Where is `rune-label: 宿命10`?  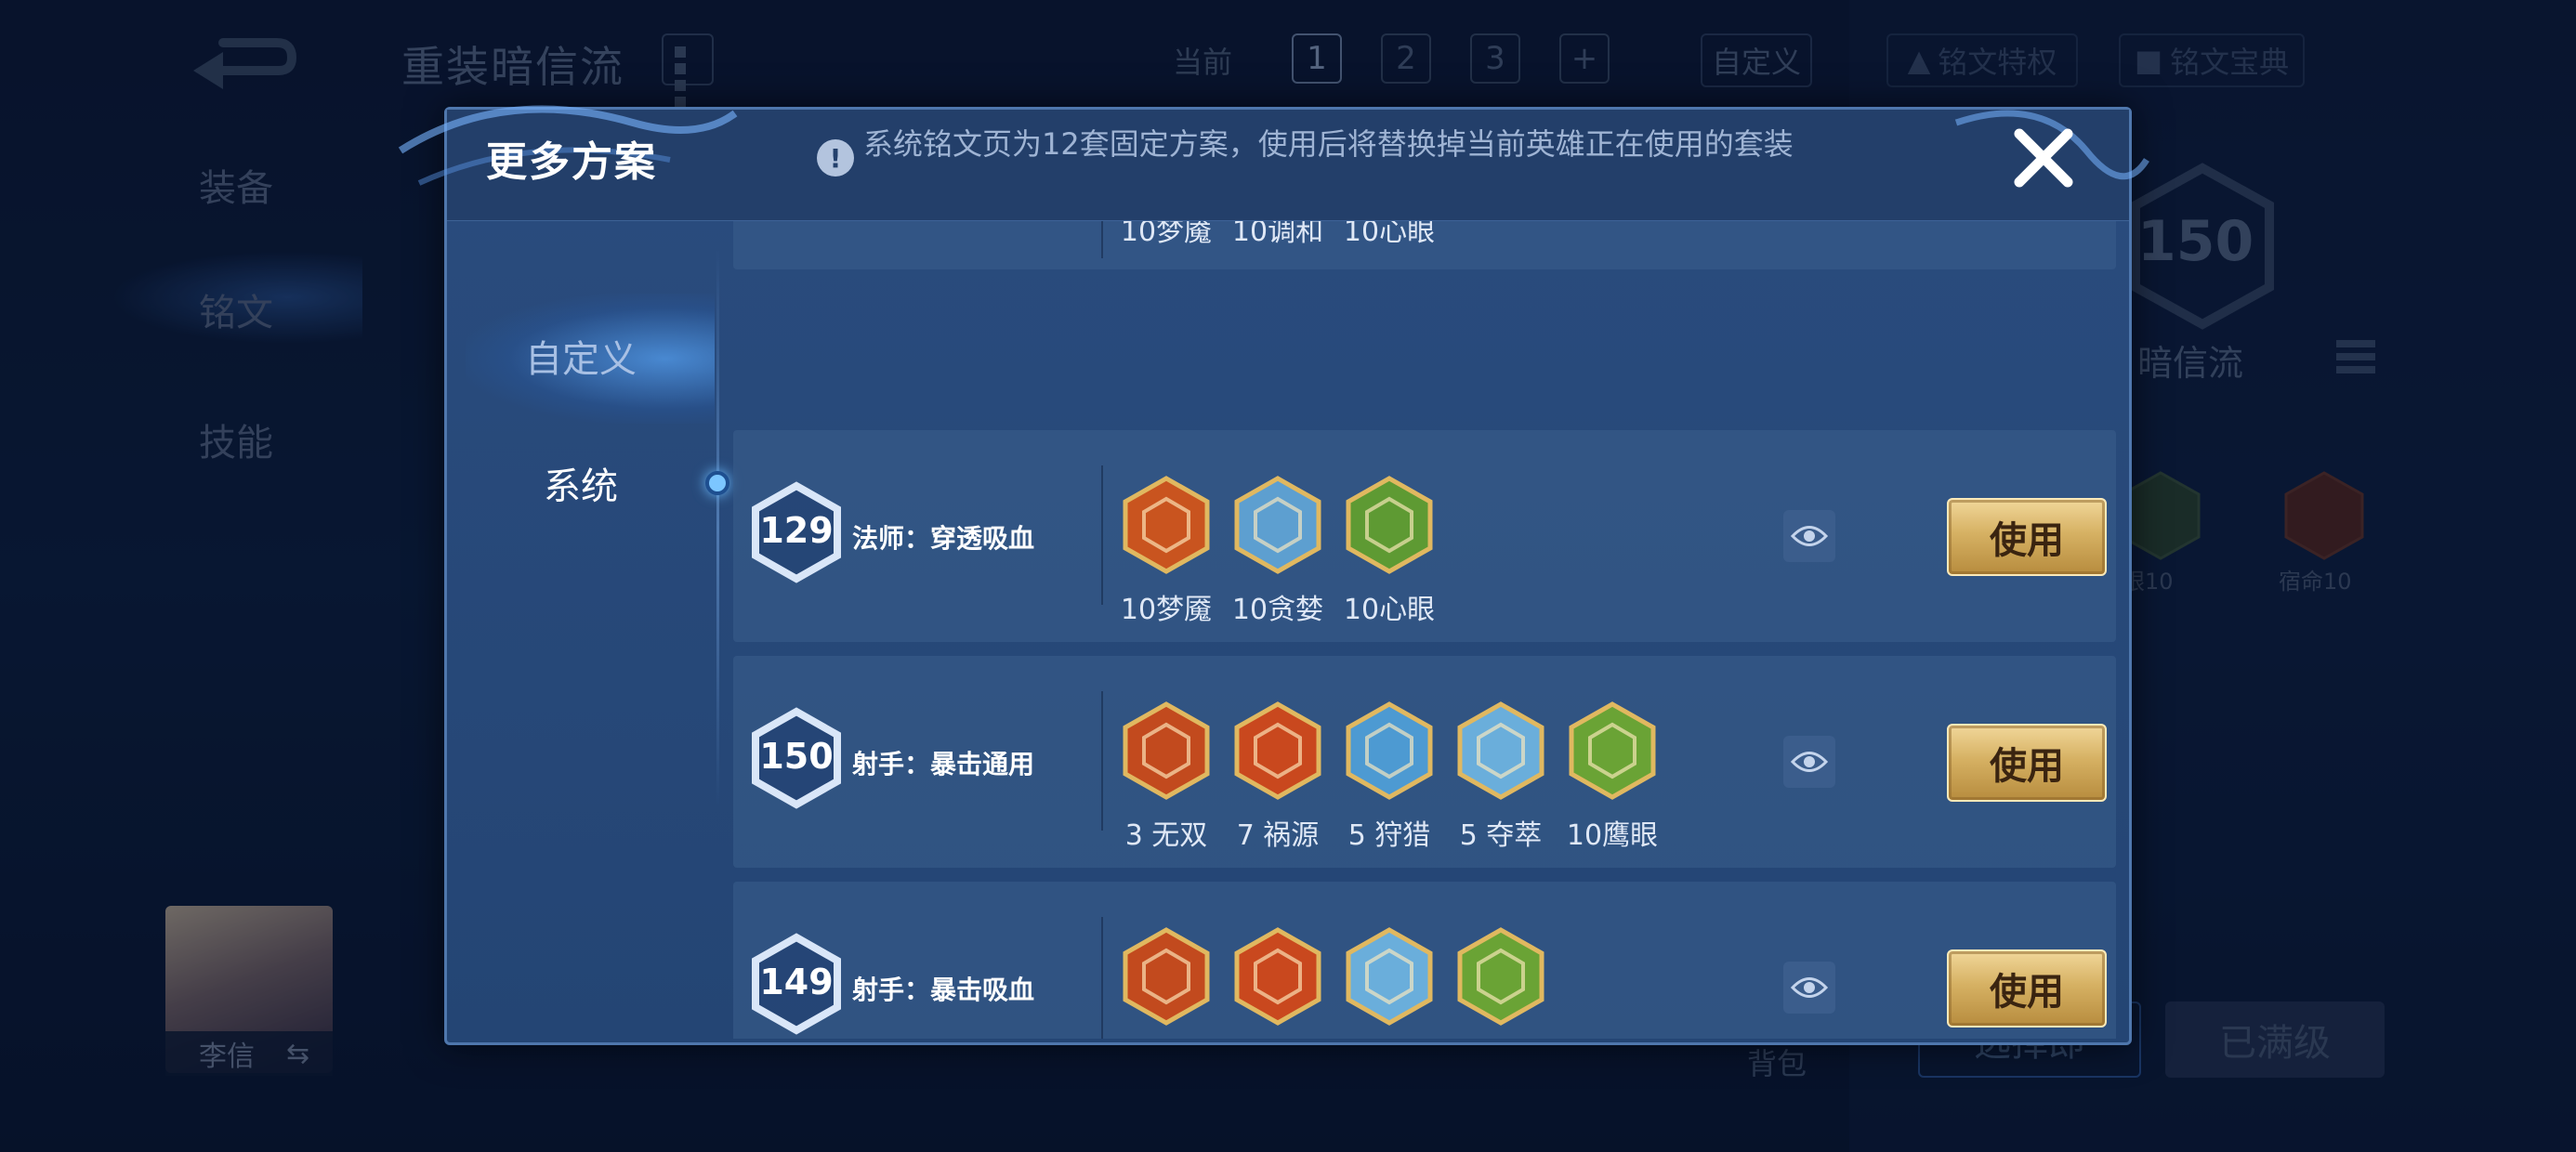 rune-label: 宿命10 is located at coordinates (2315, 582).